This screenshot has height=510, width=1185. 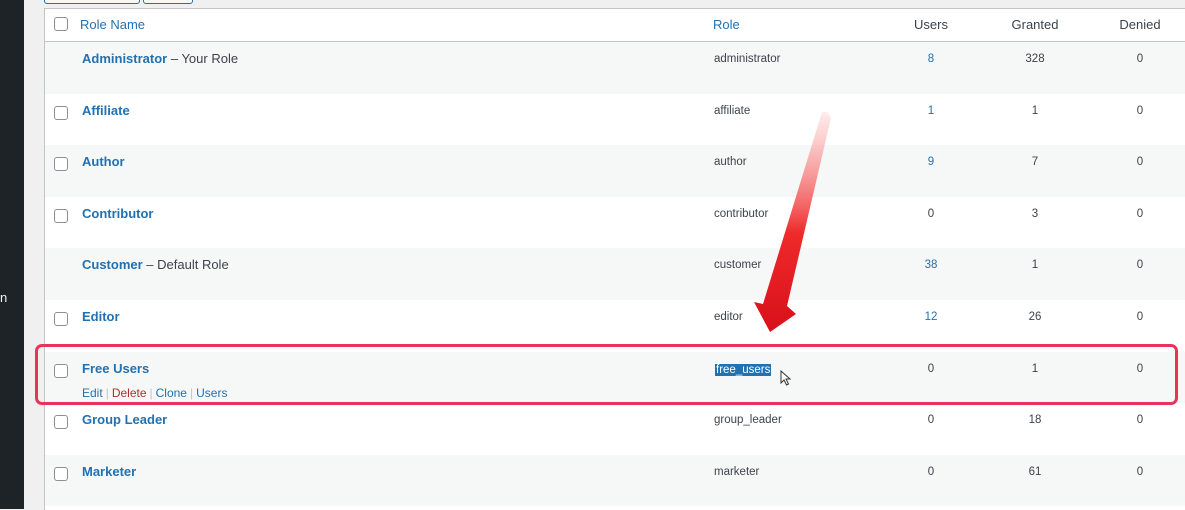 I want to click on row-action-users: Users, so click(x=211, y=393).